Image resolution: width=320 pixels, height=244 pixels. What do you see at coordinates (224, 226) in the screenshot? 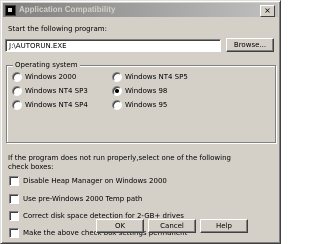
I see `help-button: Help` at bounding box center [224, 226].